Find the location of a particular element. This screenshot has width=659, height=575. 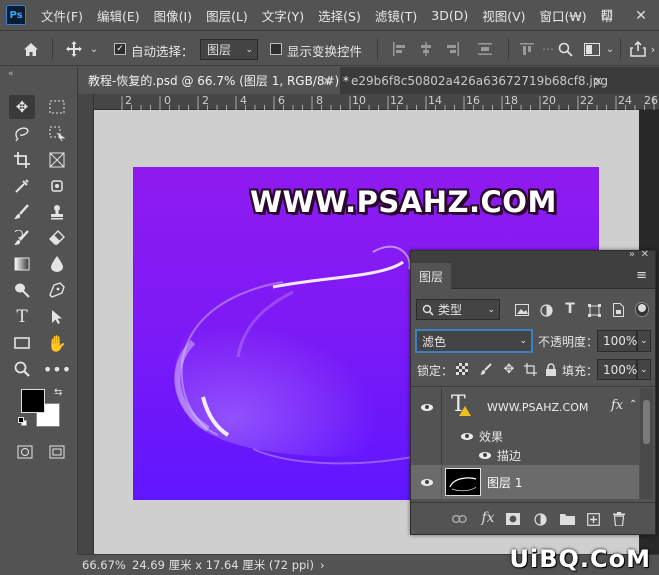

layer-row-text: T WWW.PSAHZ.COM fx ⌃ is located at coordinates (525, 407).